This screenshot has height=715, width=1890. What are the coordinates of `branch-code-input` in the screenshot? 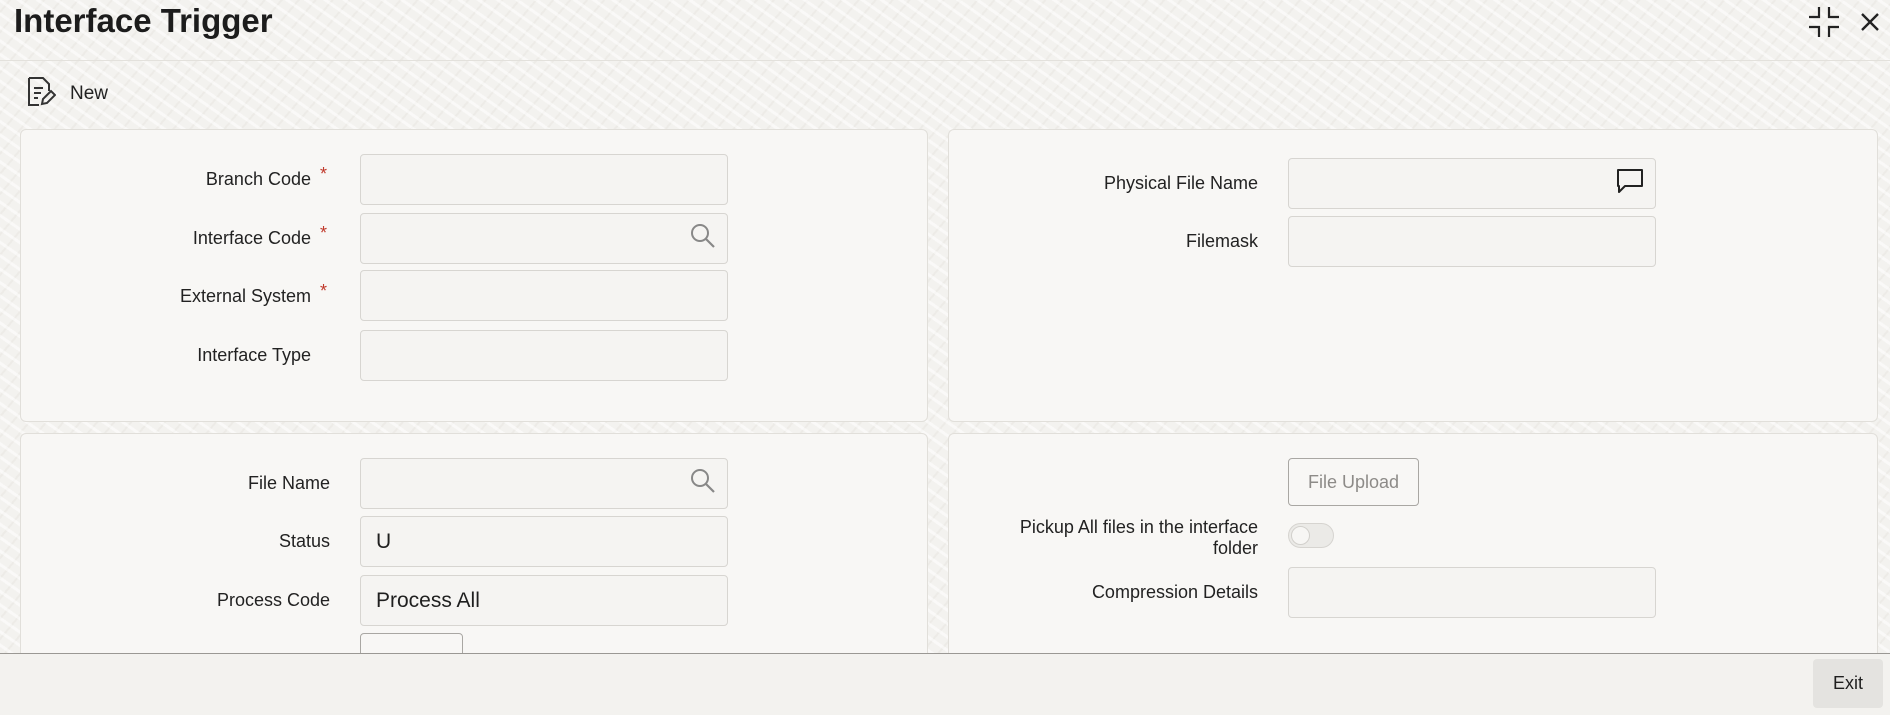 It's located at (544, 179).